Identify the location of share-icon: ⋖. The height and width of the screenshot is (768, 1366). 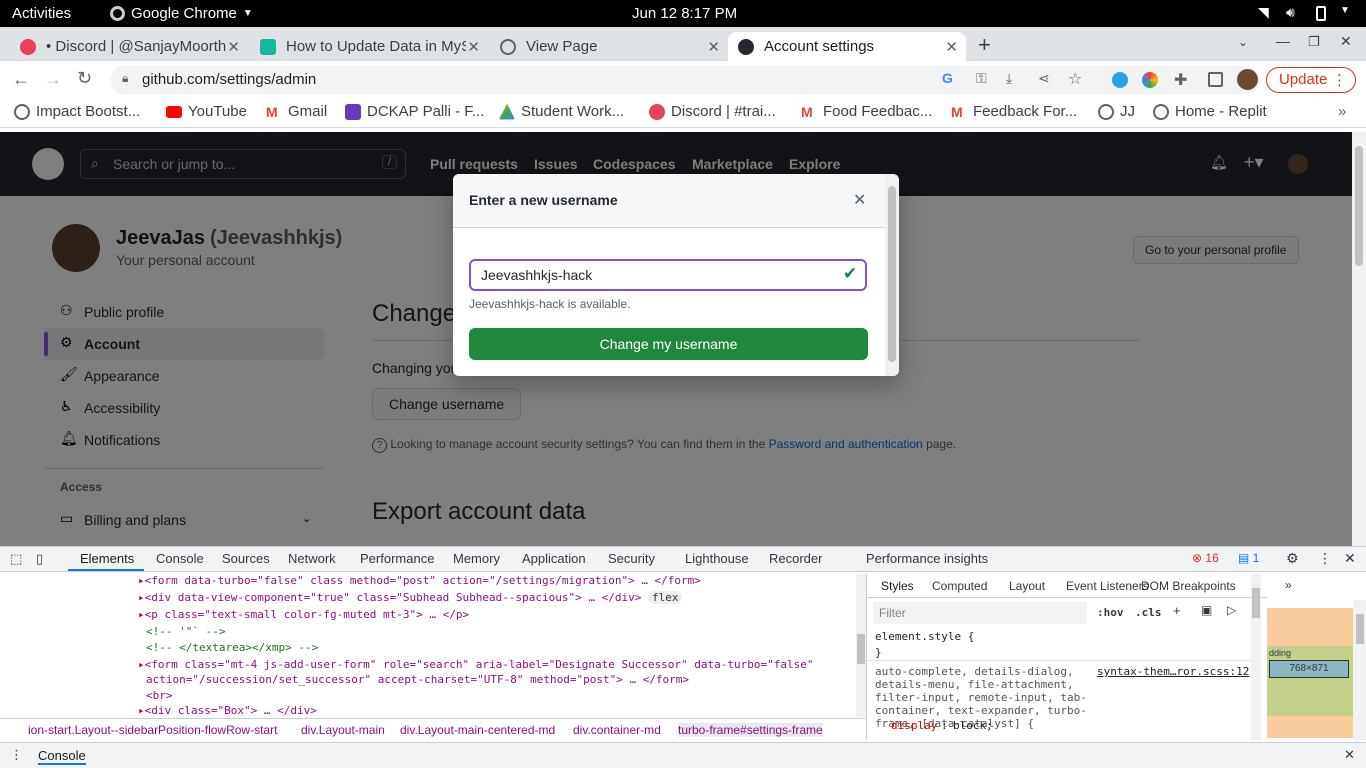
(1044, 78).